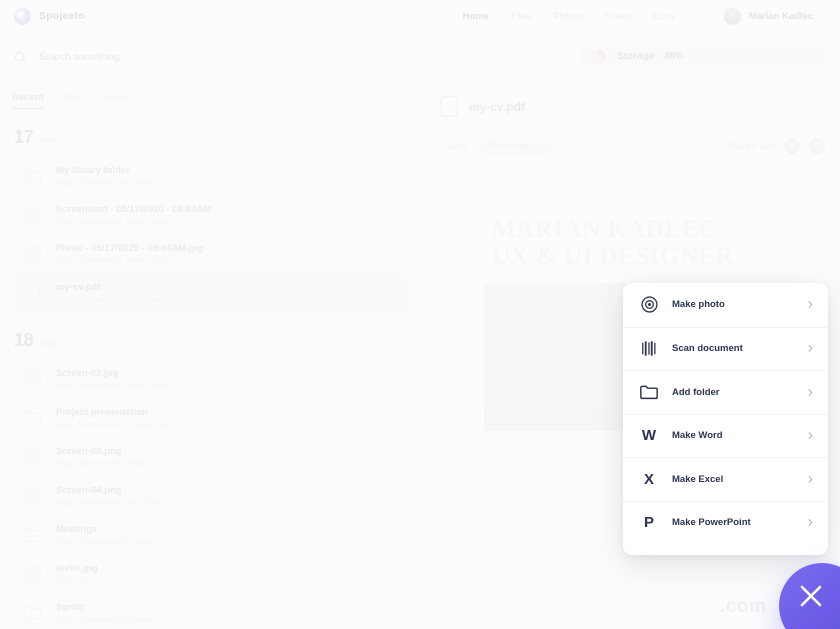  What do you see at coordinates (568, 16) in the screenshot?
I see `nav-link-photos: Photos` at bounding box center [568, 16].